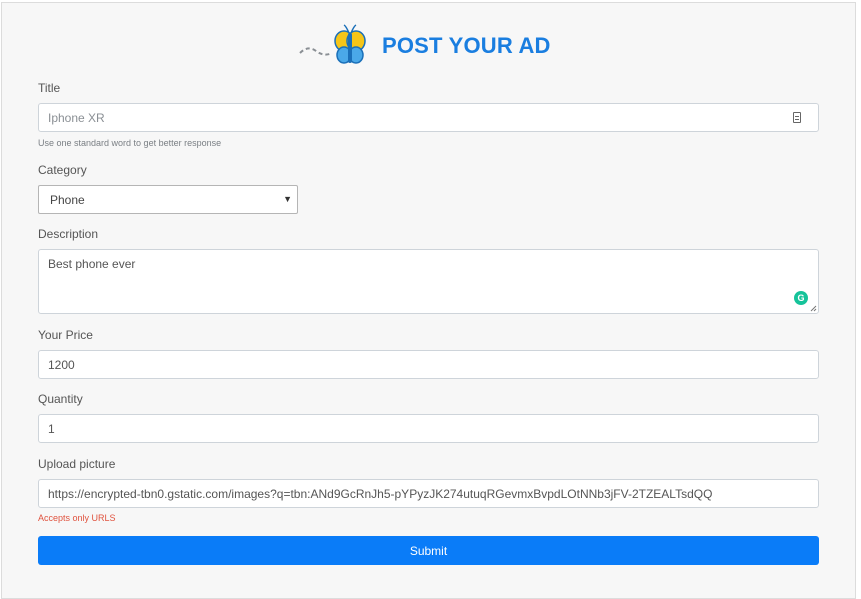 Image resolution: width=861 pixels, height=599 pixels. What do you see at coordinates (51, 428) in the screenshot?
I see `quantity-value: 1` at bounding box center [51, 428].